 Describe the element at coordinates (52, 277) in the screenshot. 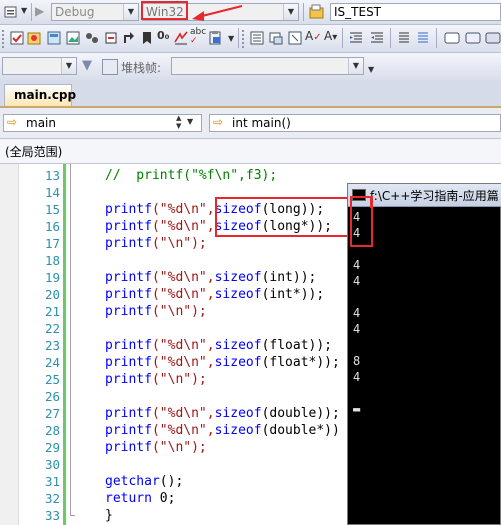

I see `line-number: 19` at that location.